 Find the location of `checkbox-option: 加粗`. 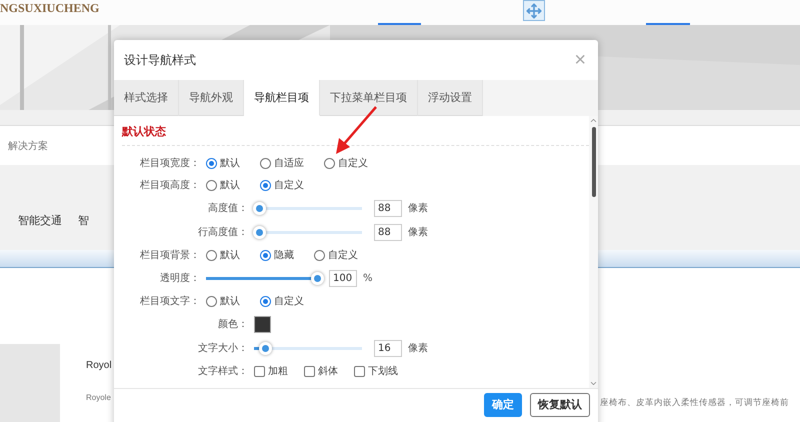

checkbox-option: 加粗 is located at coordinates (271, 371).